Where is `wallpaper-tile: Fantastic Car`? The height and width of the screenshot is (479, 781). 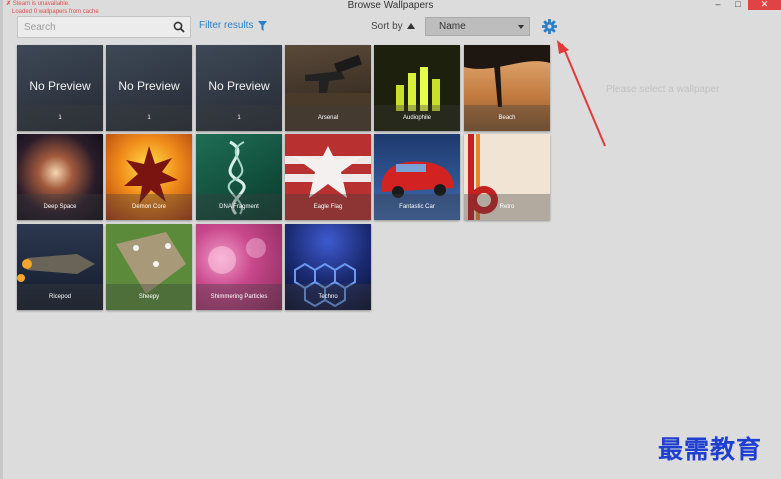
wallpaper-tile: Fantastic Car is located at coordinates (417, 177).